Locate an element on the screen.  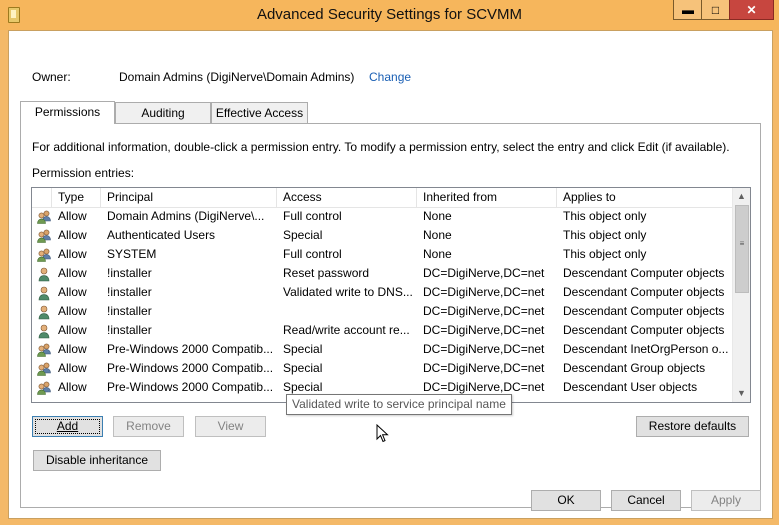
permission-entries-label: Permission entries: is located at coordinates (83, 173).